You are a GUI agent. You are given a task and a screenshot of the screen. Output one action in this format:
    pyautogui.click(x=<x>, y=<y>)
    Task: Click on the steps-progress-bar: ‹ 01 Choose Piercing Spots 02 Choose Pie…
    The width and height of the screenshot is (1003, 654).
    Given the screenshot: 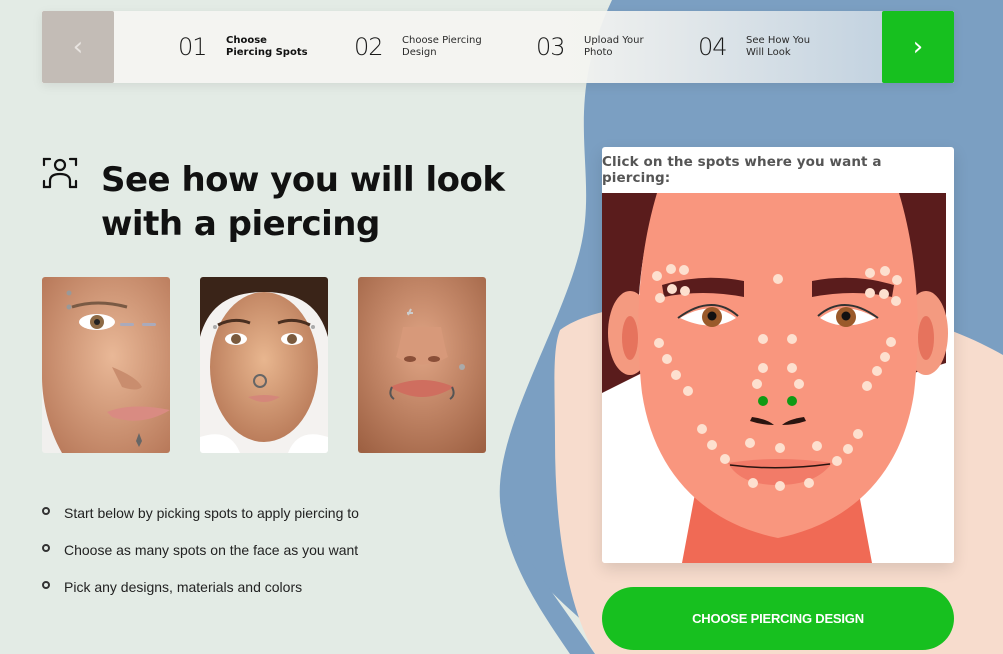 What is the action you would take?
    pyautogui.click(x=498, y=47)
    